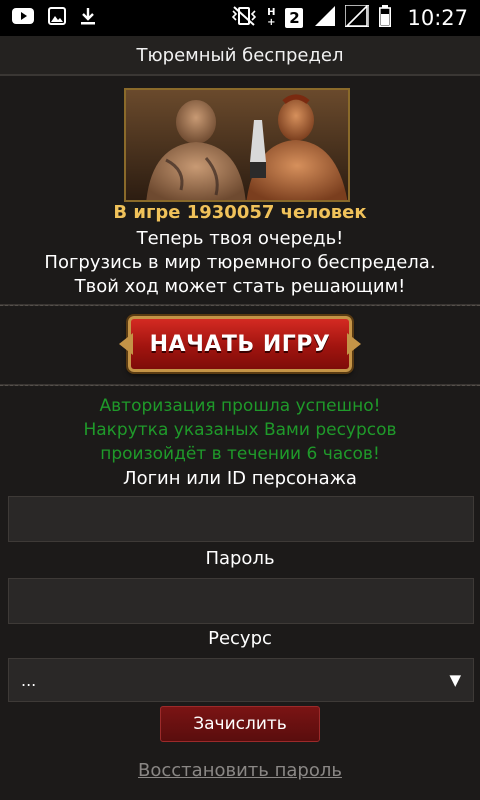 Image resolution: width=480 pixels, height=800 pixels. Describe the element at coordinates (57, 18) in the screenshot. I see `image-icon` at that location.